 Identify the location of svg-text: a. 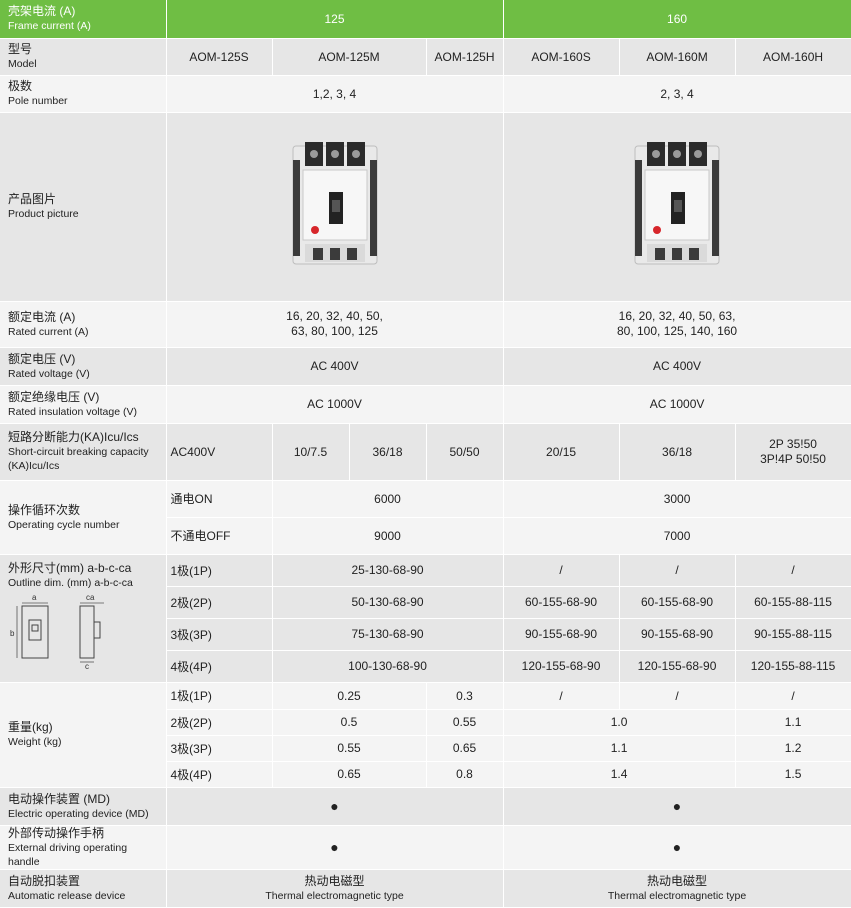
(34, 597).